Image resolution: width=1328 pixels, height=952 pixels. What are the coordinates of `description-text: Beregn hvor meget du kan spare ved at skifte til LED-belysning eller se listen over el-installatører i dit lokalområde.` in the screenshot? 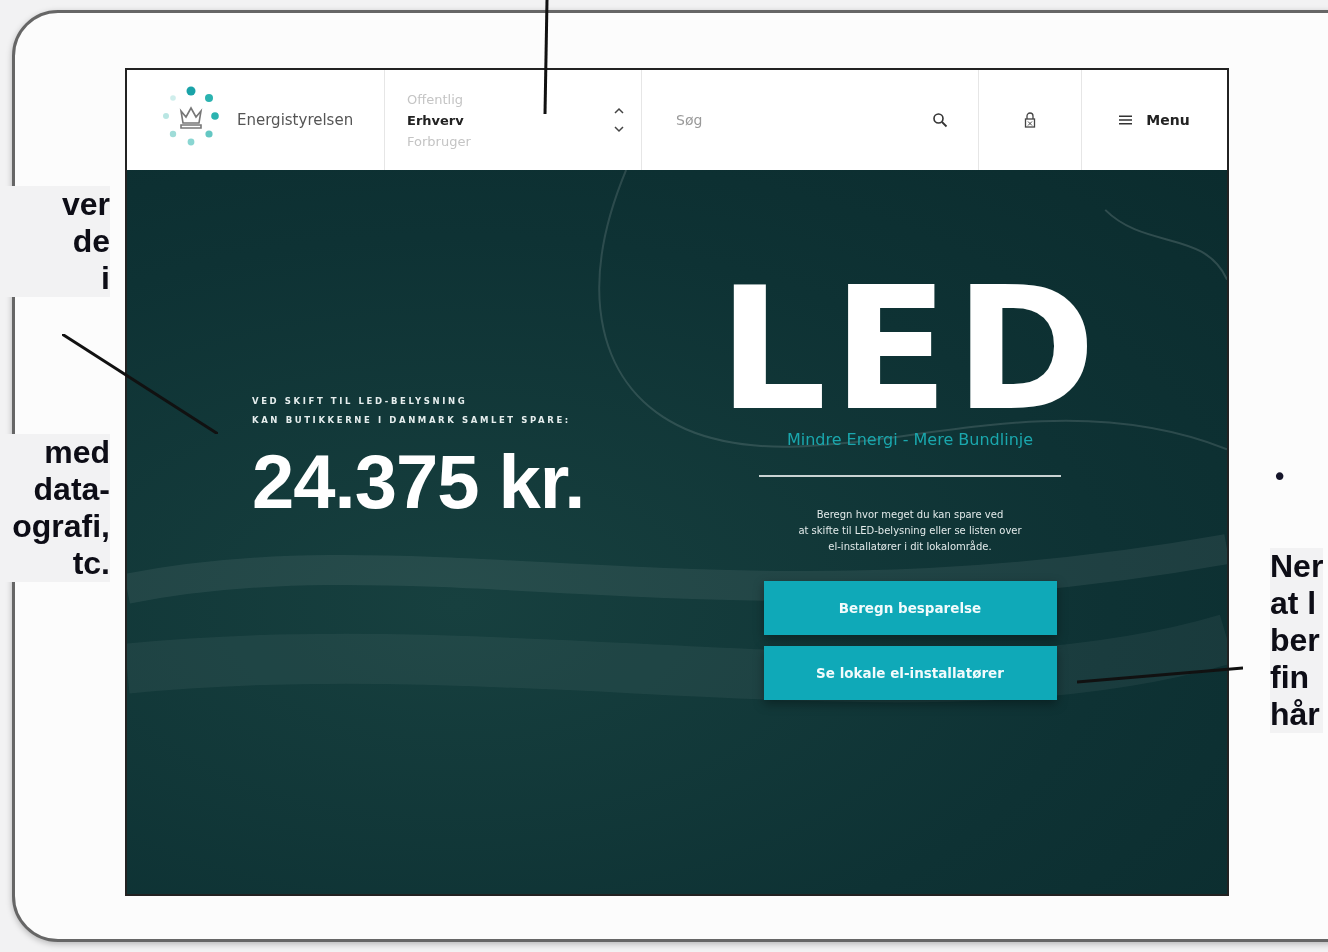 It's located at (910, 531).